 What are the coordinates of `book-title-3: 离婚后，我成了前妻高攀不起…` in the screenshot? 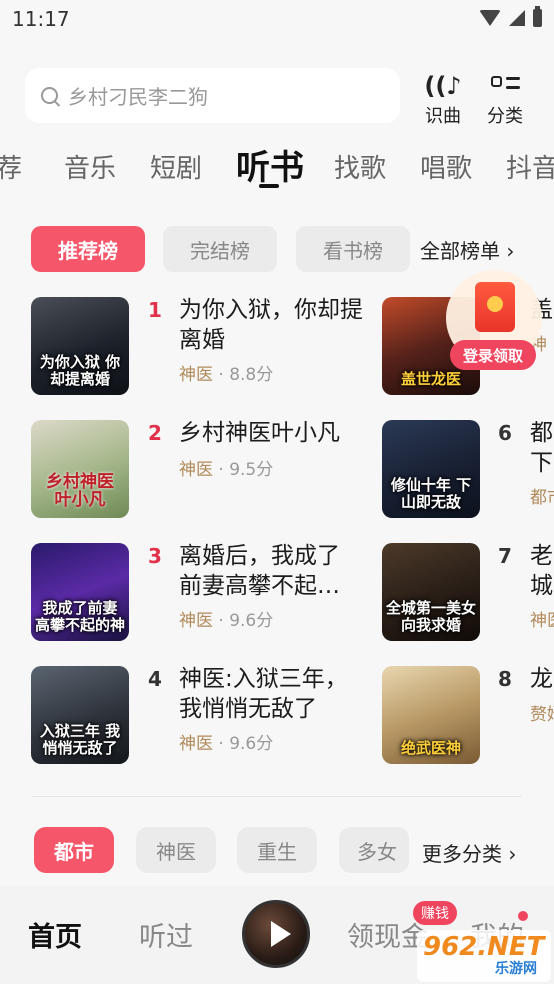 It's located at (269, 572).